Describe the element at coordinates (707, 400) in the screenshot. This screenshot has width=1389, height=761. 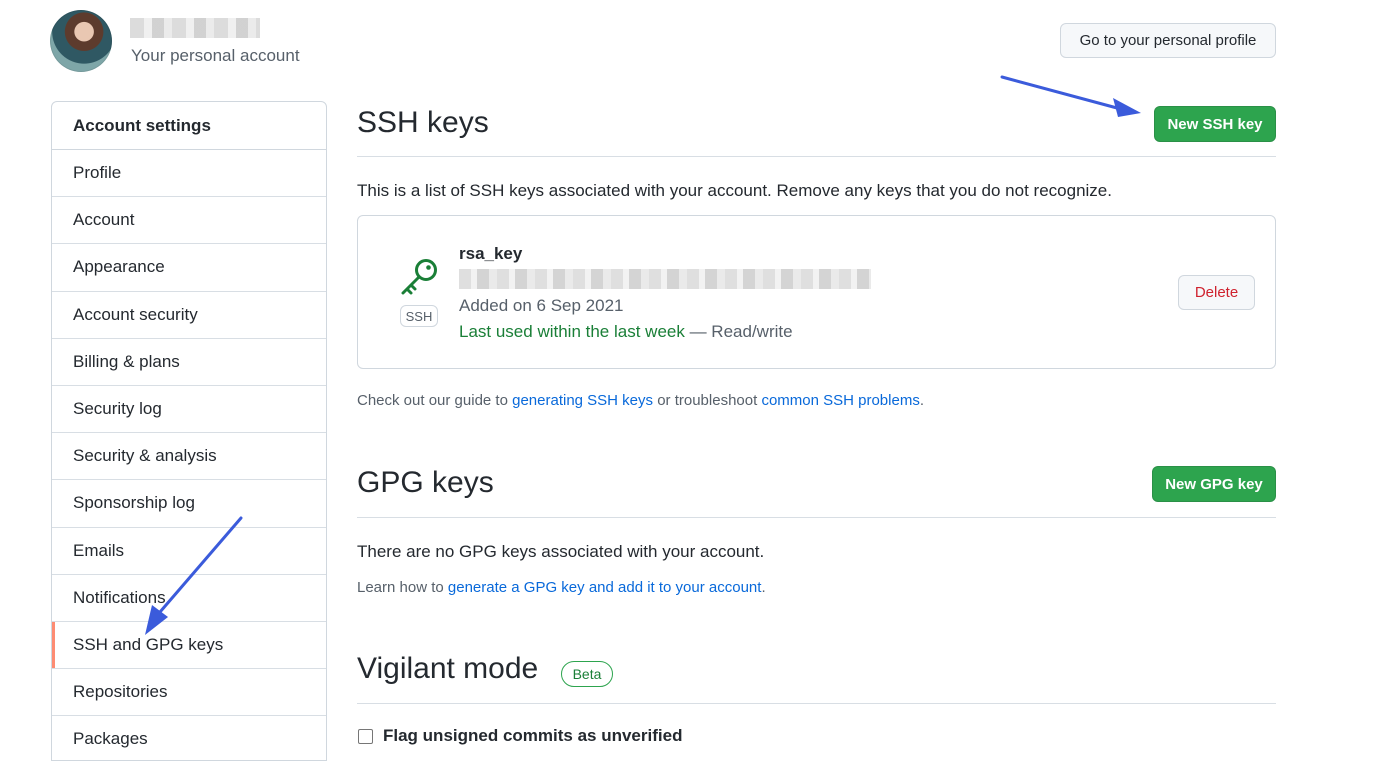
I see `ssh-guide-middle: or troubleshoot` at that location.